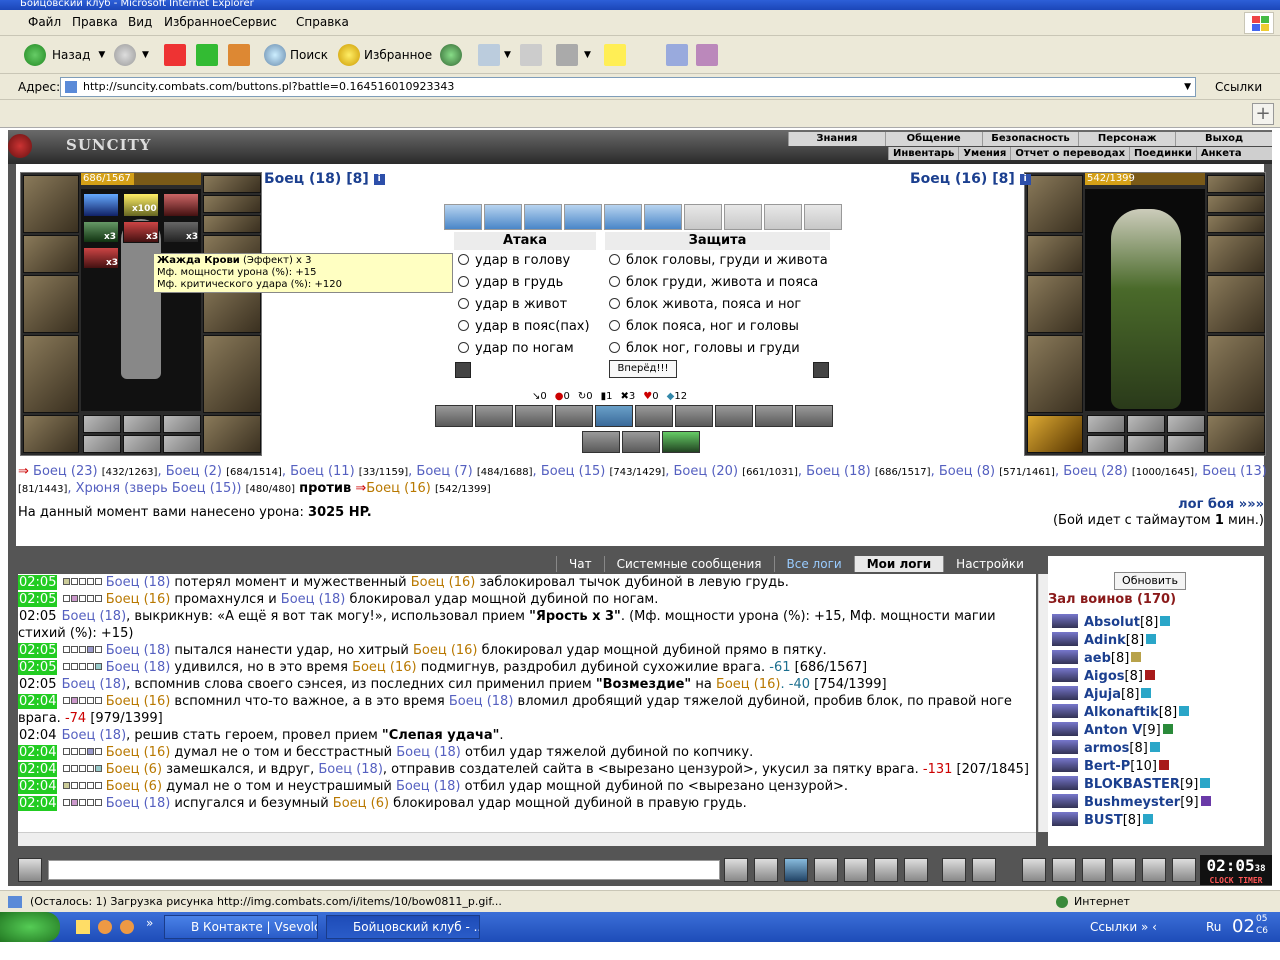 The height and width of the screenshot is (960, 1280). I want to click on defense-option-1: блок головы, груди и живота, so click(718, 261).